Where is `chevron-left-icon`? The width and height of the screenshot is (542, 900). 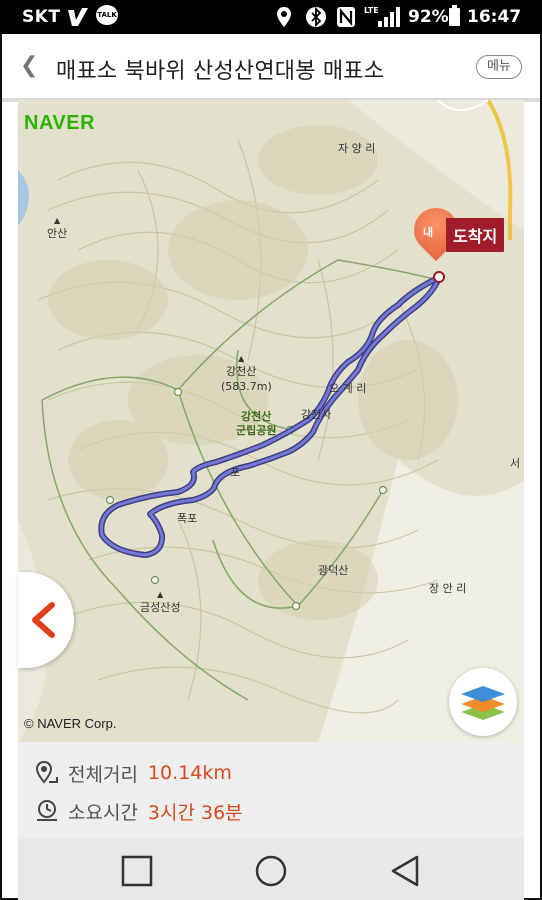
chevron-left-icon is located at coordinates (43, 620).